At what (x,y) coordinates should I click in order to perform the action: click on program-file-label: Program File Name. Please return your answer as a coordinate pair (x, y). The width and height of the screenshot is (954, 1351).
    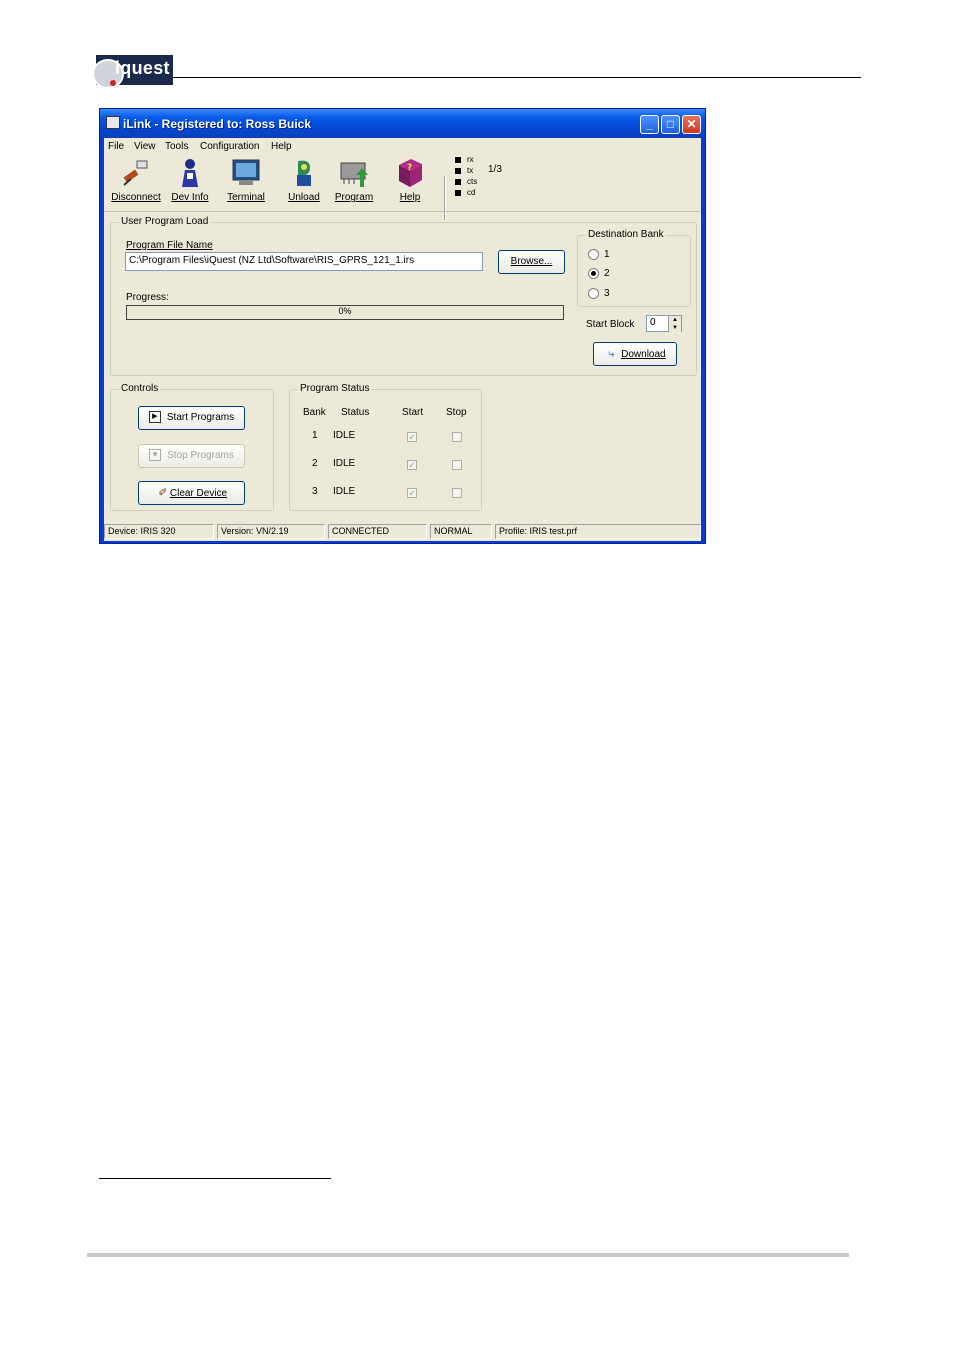
    Looking at the image, I should click on (169, 245).